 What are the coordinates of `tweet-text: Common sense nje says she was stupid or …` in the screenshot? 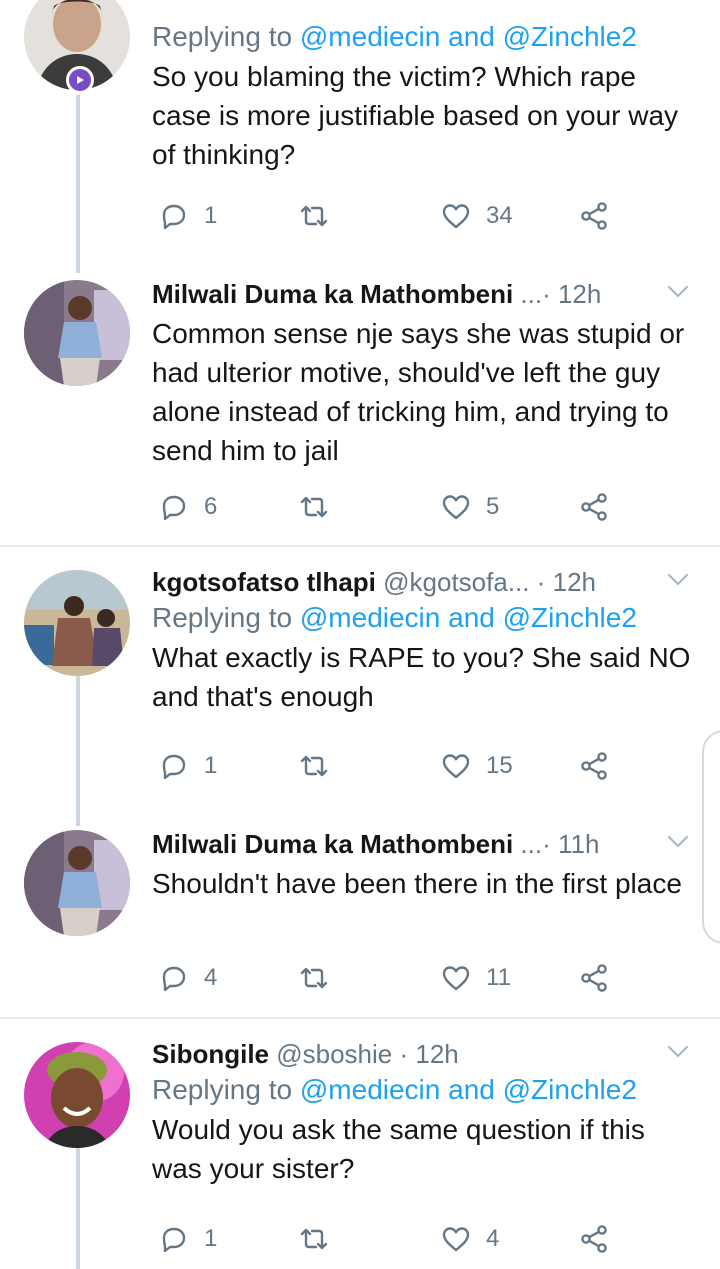 It's located at (418, 392).